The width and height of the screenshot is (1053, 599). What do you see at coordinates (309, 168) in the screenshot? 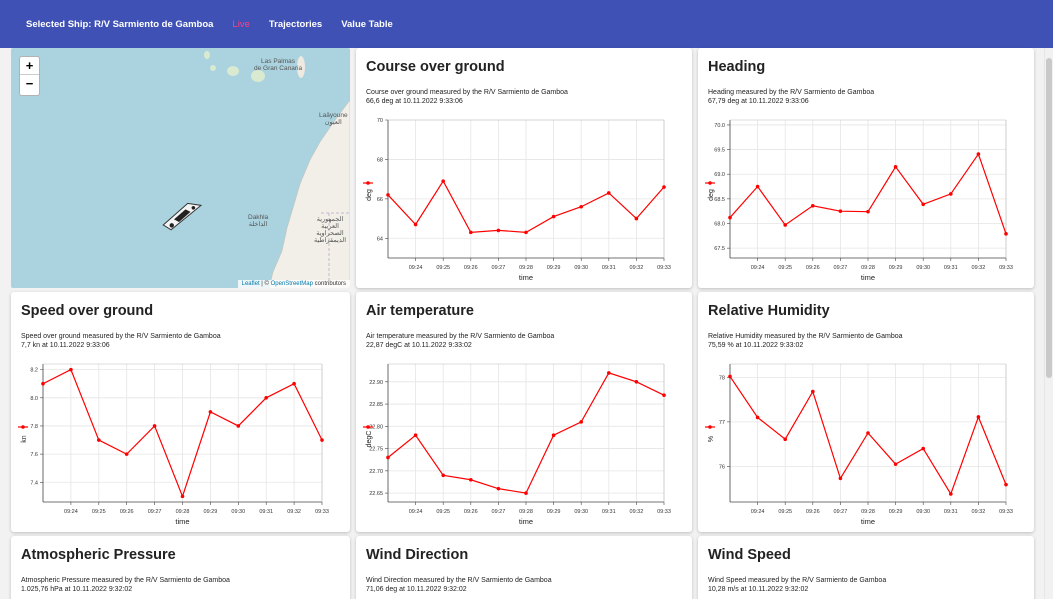
I see `mainland` at bounding box center [309, 168].